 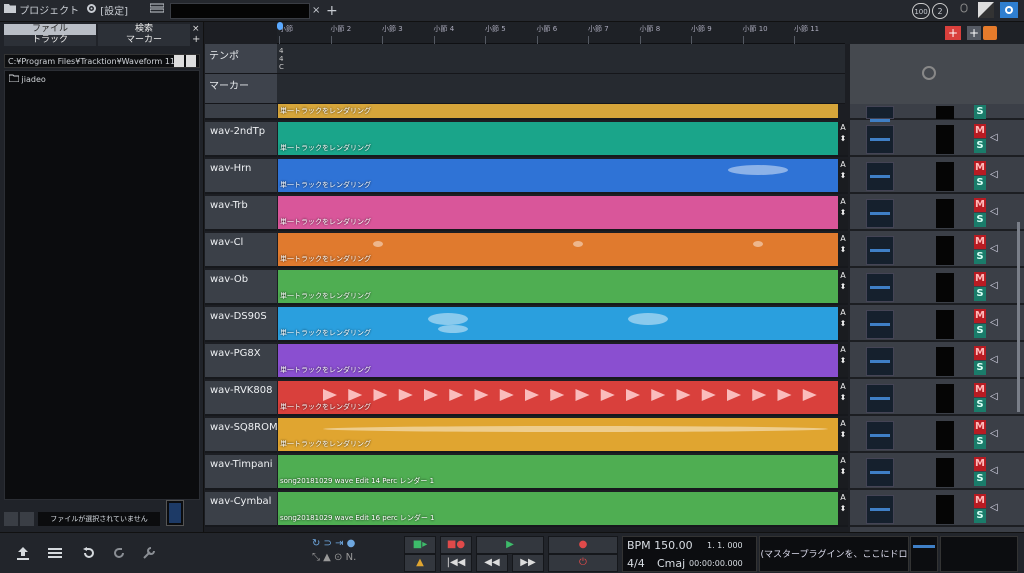 What do you see at coordinates (179, 61) in the screenshot?
I see `up-folder-icon` at bounding box center [179, 61].